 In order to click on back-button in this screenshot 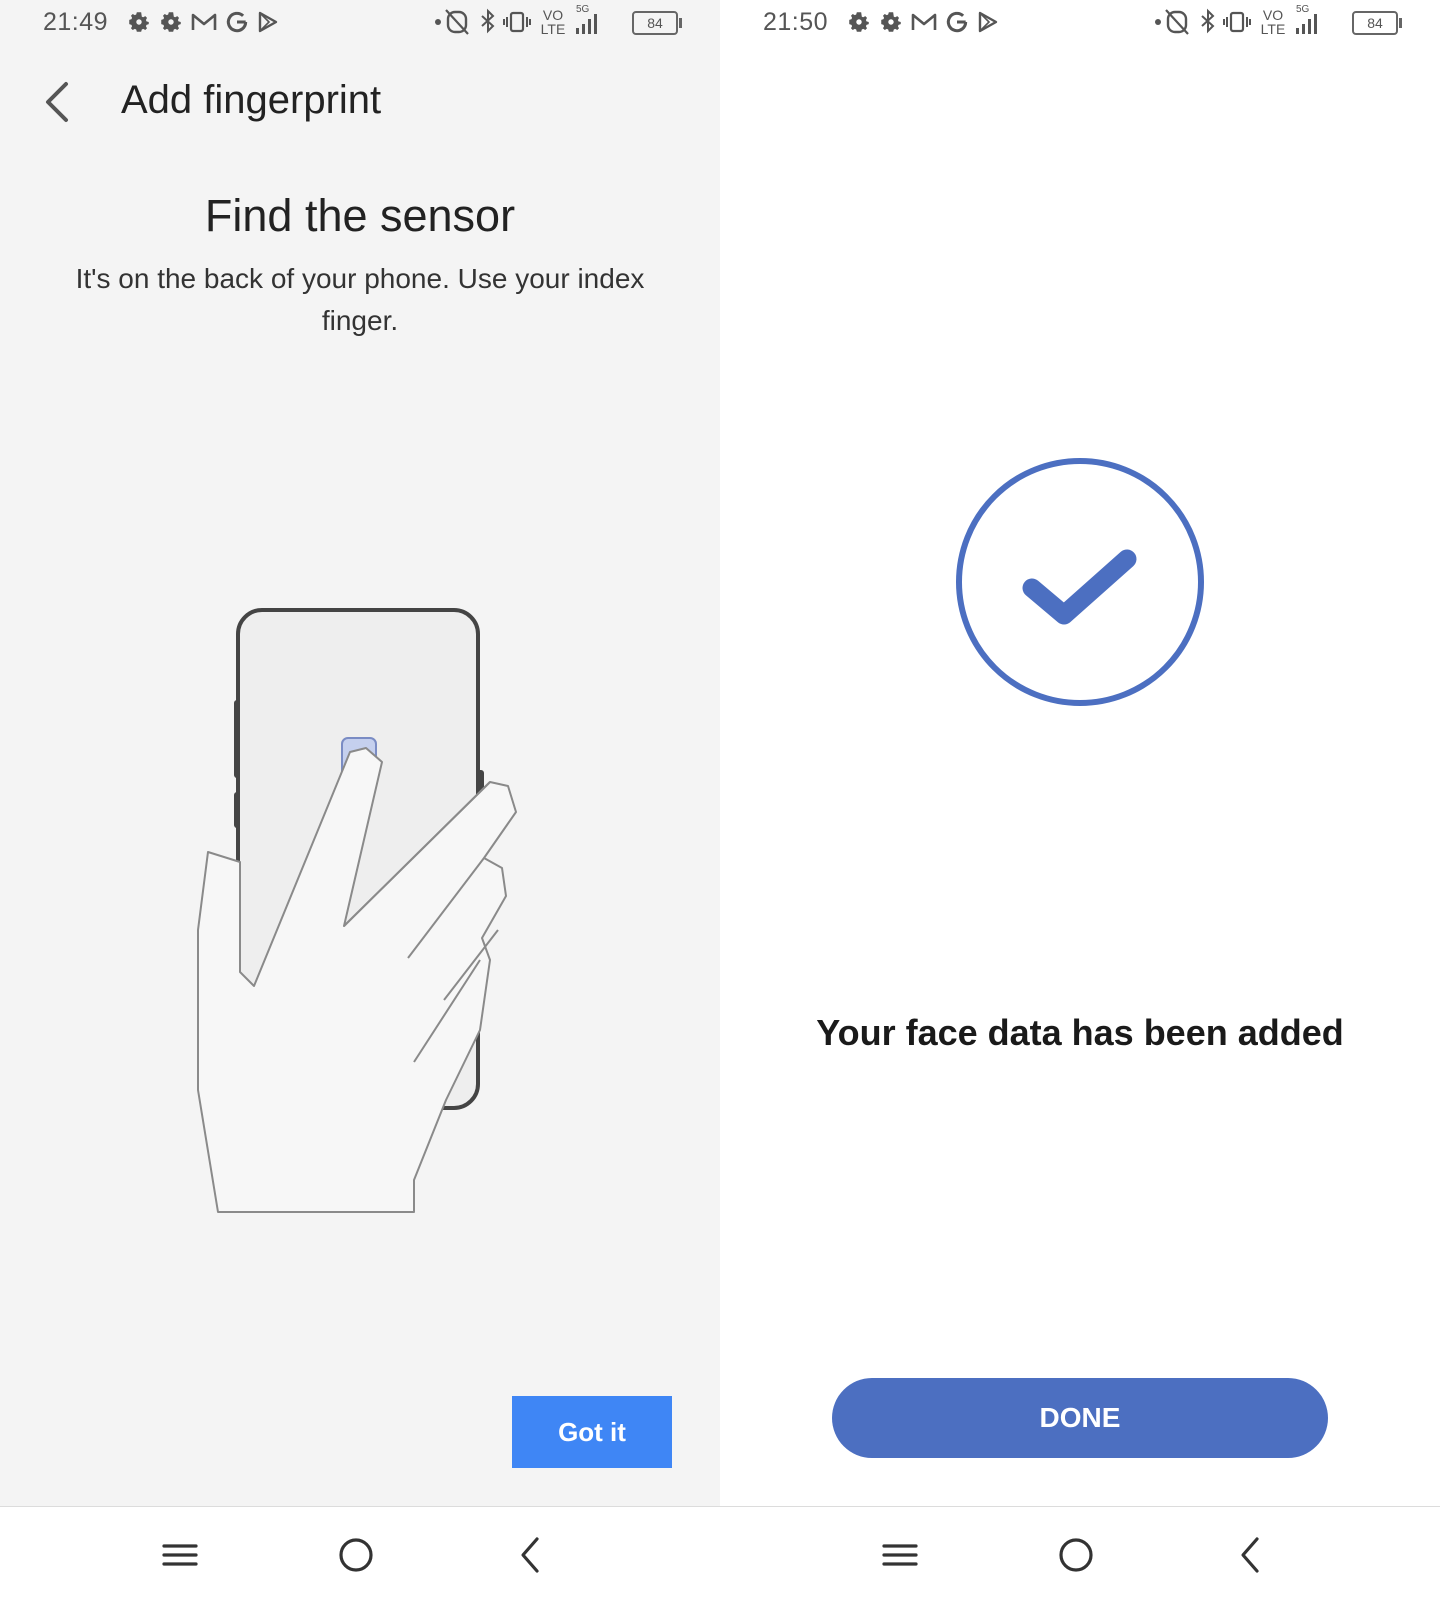, I will do `click(58, 102)`.